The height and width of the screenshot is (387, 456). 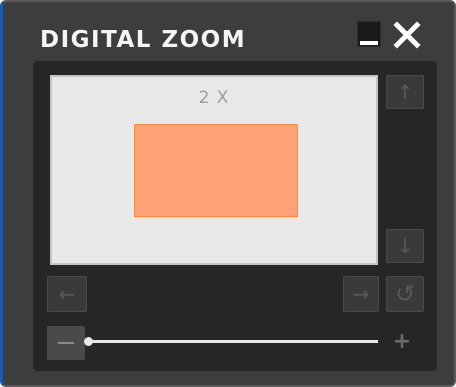 I want to click on pan-down-button: ↓, so click(x=405, y=246).